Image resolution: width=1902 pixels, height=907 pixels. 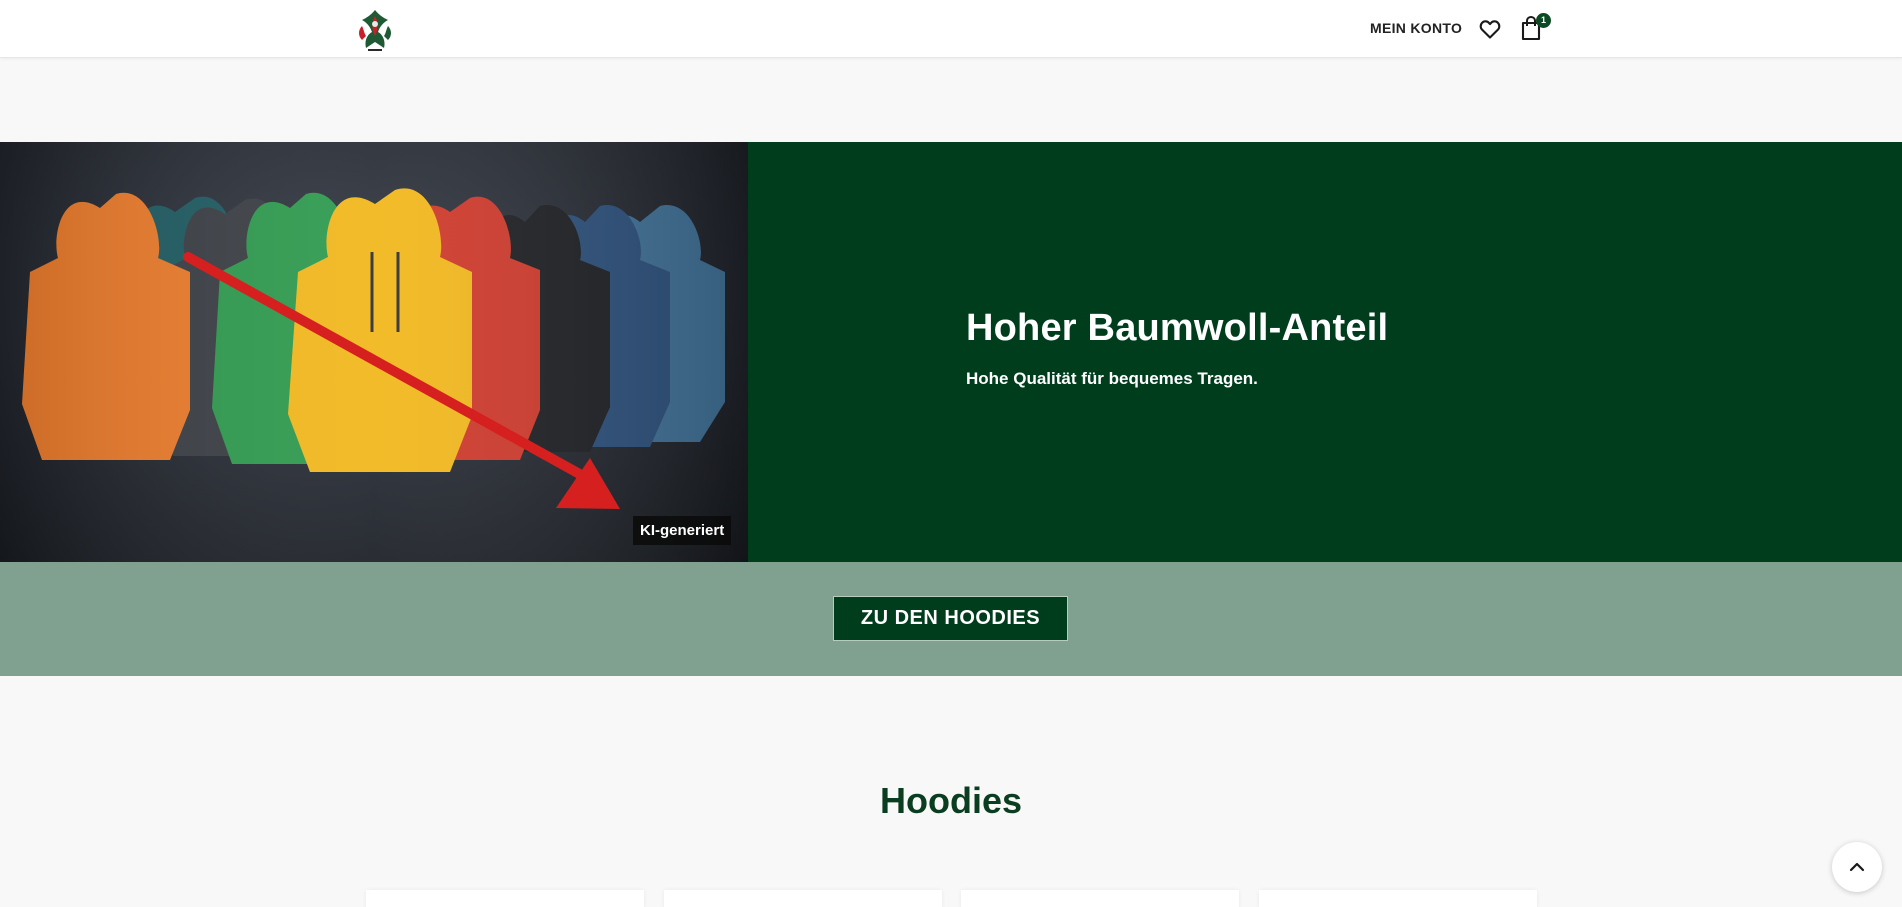 I want to click on chevron-up-icon, so click(x=1857, y=867).